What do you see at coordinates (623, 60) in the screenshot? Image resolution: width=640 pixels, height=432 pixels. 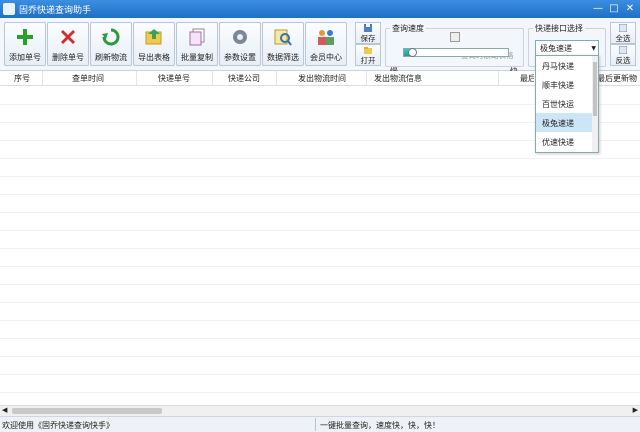 I see `invert-label: 反选` at bounding box center [623, 60].